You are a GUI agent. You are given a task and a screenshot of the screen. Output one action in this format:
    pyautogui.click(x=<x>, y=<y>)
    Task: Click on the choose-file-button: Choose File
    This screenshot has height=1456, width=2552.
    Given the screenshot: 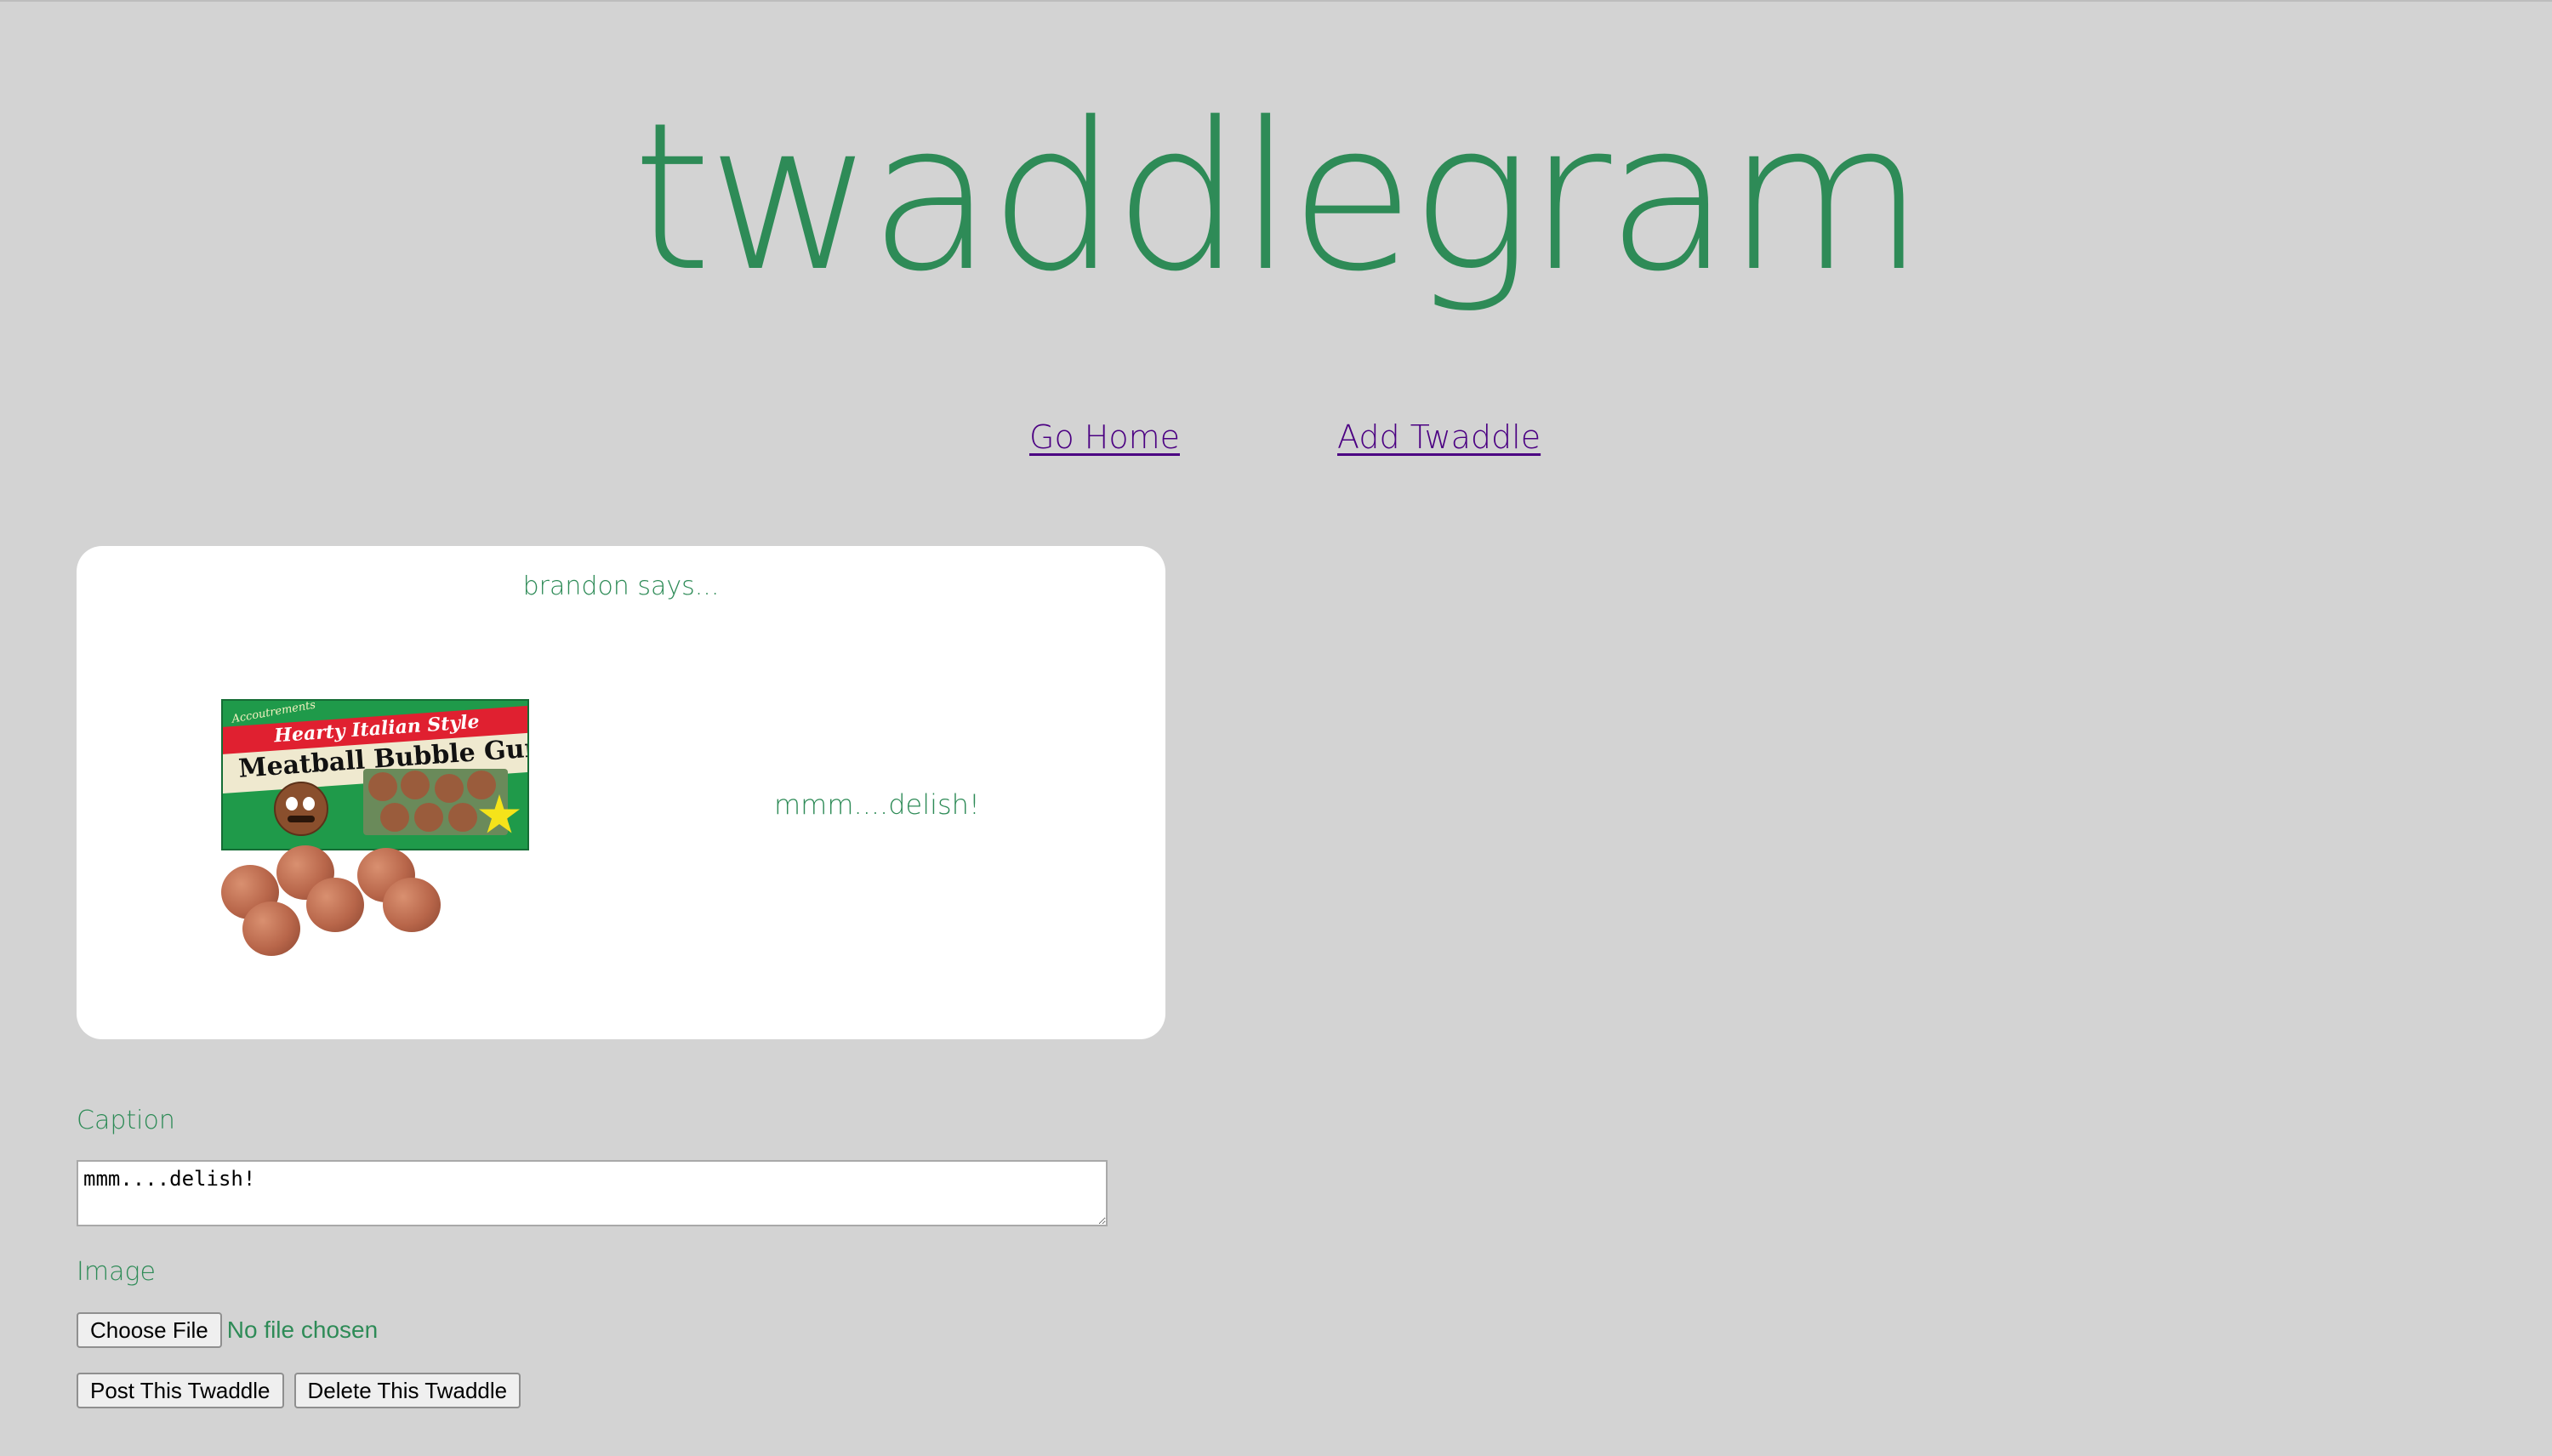 What is the action you would take?
    pyautogui.click(x=149, y=1330)
    